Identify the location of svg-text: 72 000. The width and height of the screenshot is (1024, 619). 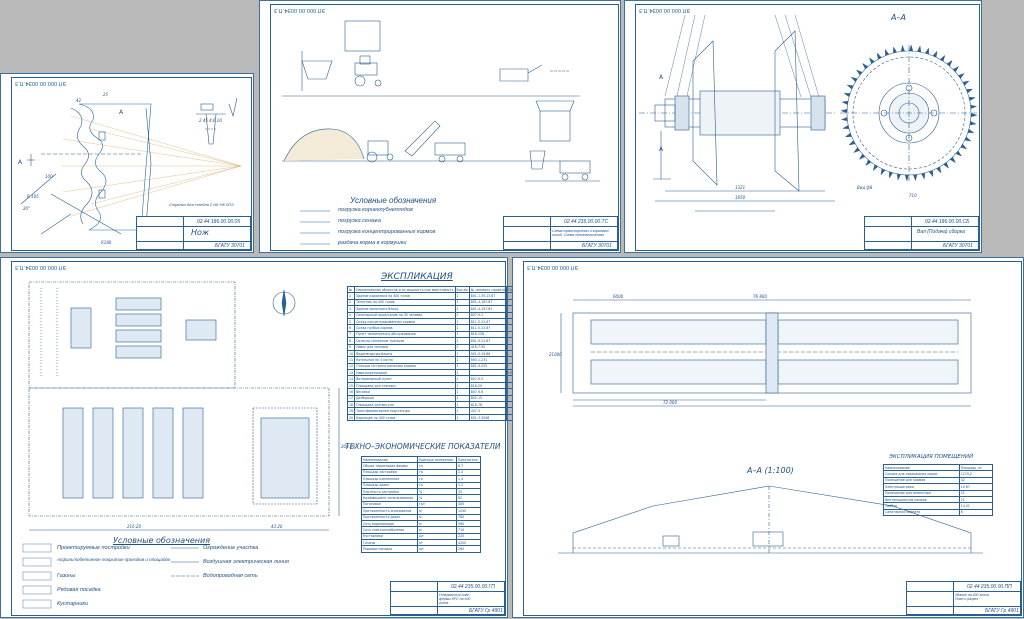
(670, 402).